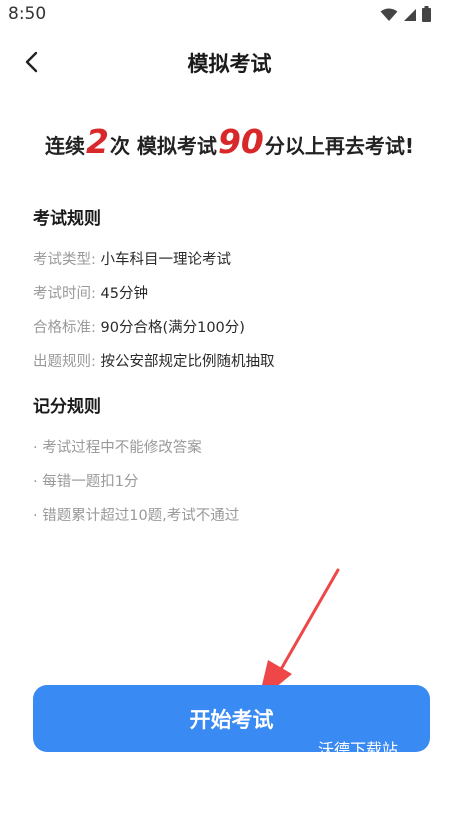  Describe the element at coordinates (231, 719) in the screenshot. I see `start-exam-label: 开始考试` at that location.